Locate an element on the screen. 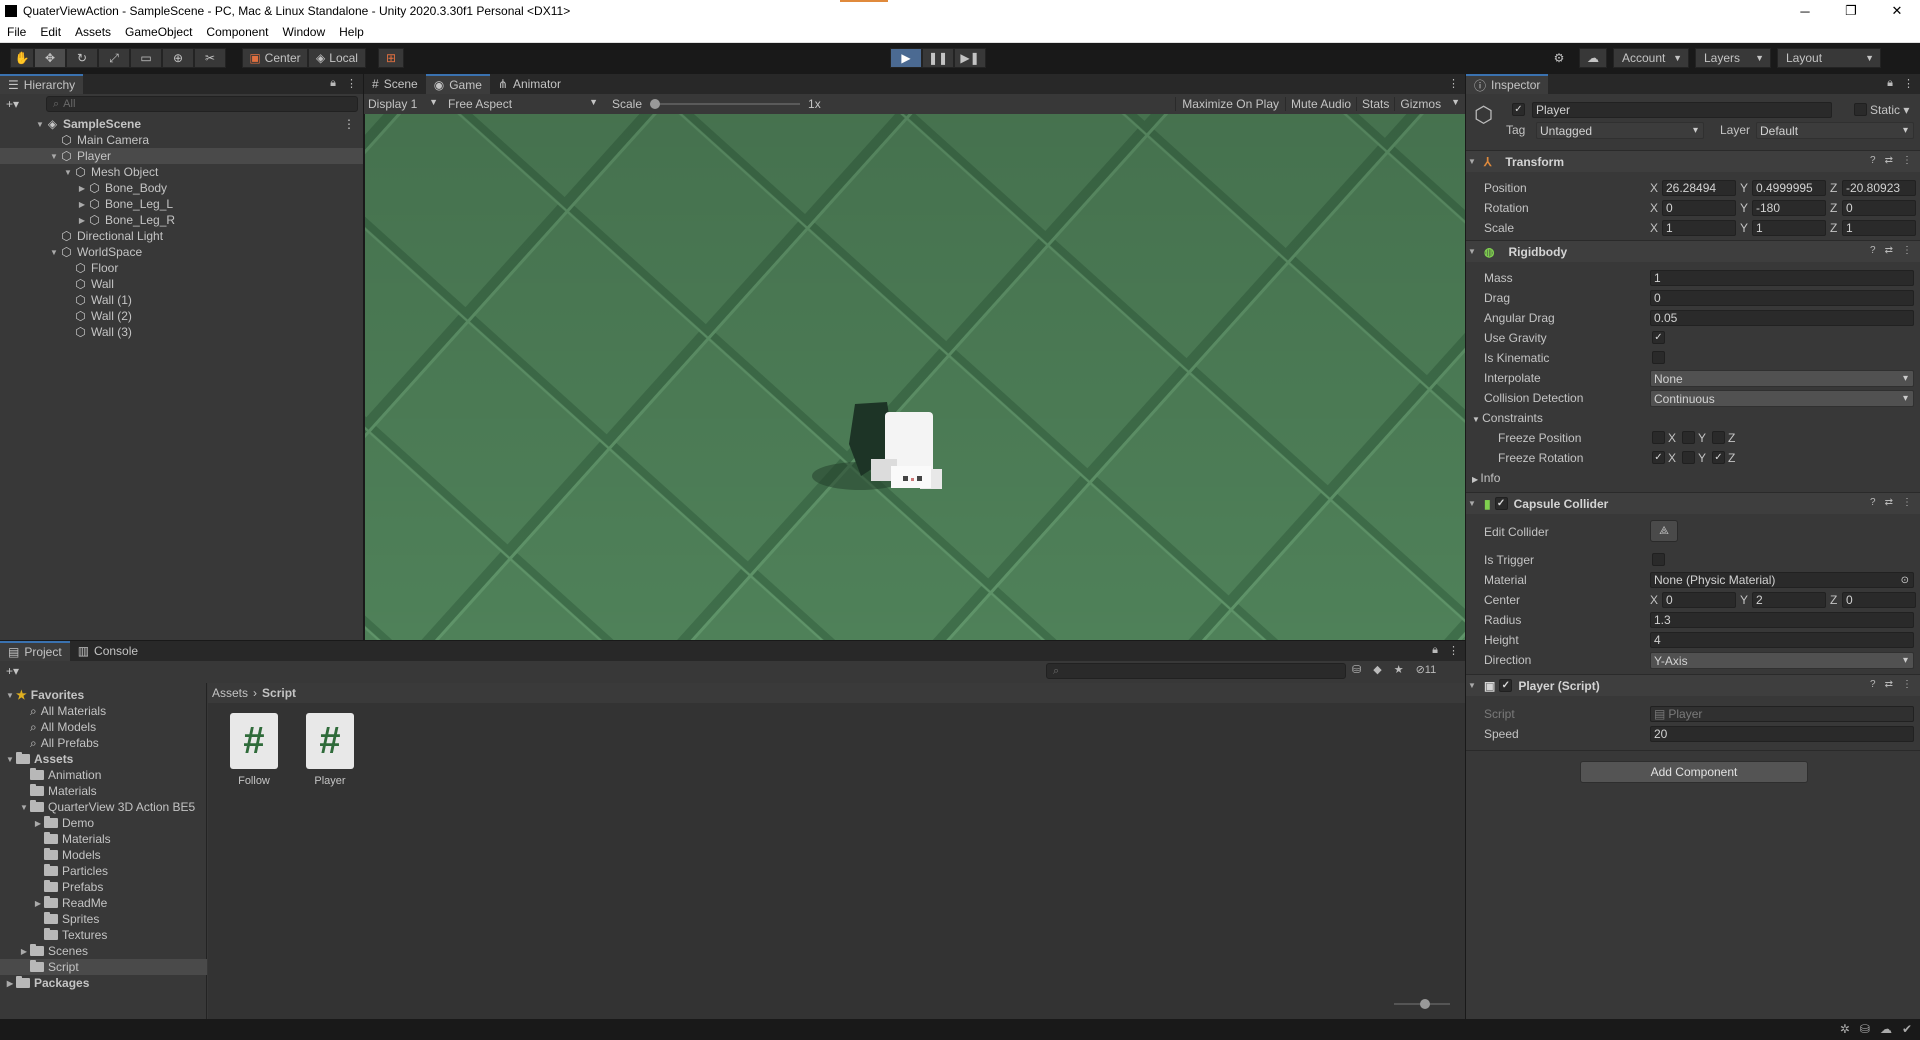  tag-dropdown: Untagged is located at coordinates (1620, 130).